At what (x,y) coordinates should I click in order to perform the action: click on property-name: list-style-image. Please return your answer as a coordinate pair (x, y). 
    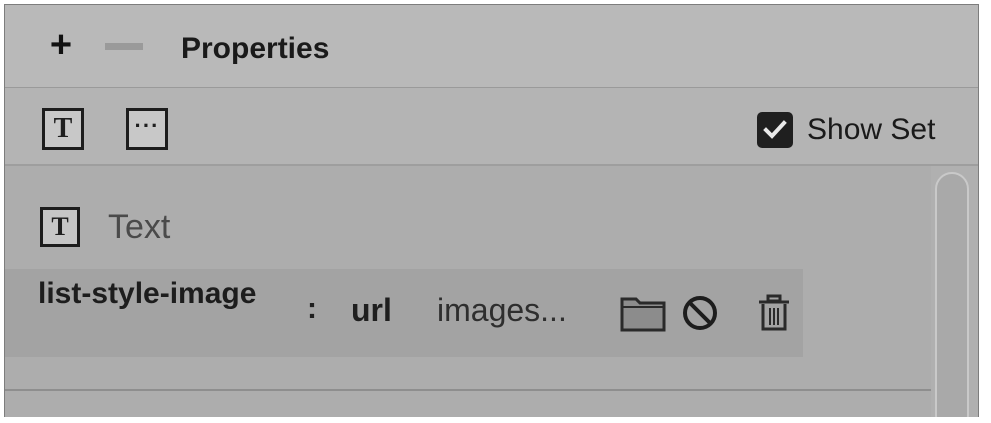
    Looking at the image, I should click on (147, 293).